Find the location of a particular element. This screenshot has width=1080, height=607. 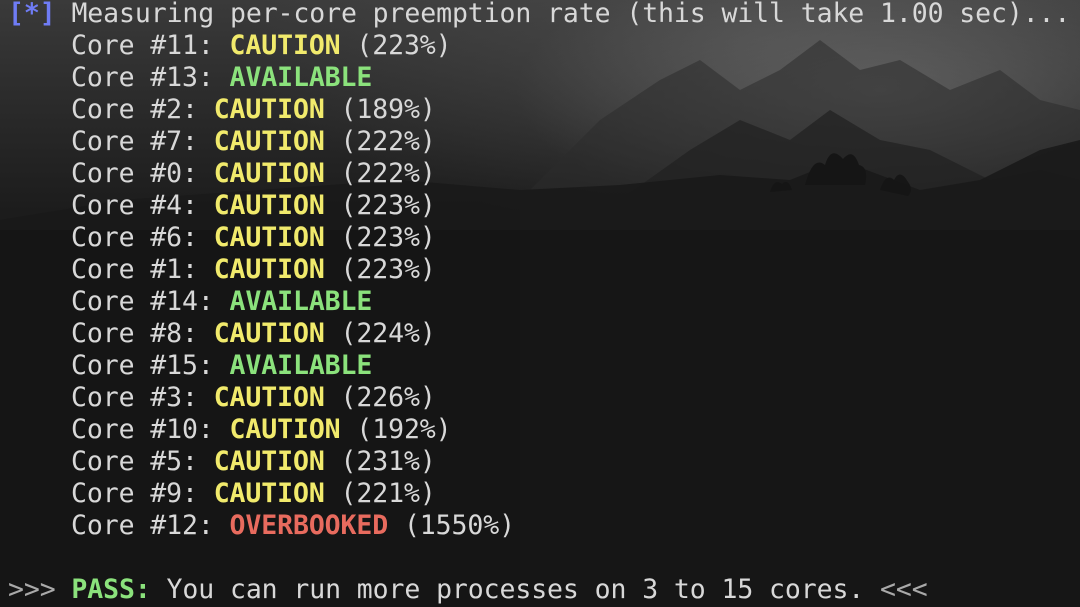

core-label: Core #10: is located at coordinates (150, 429).